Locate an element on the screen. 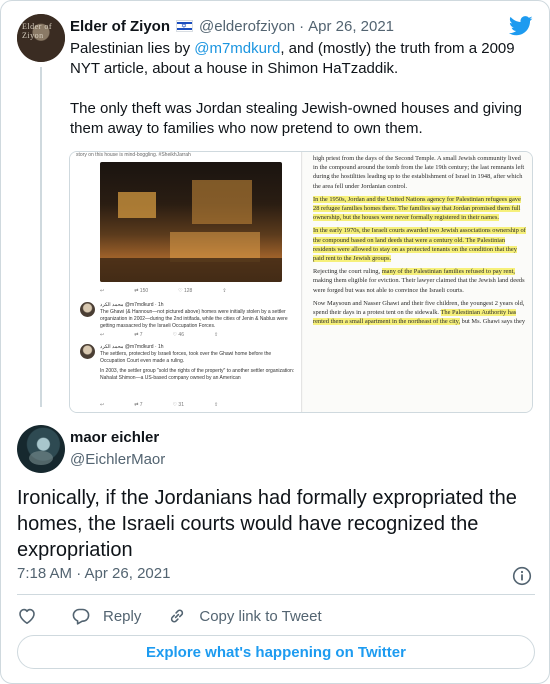  tweet-text-prefix: Palestinian lies by is located at coordinates (132, 48).